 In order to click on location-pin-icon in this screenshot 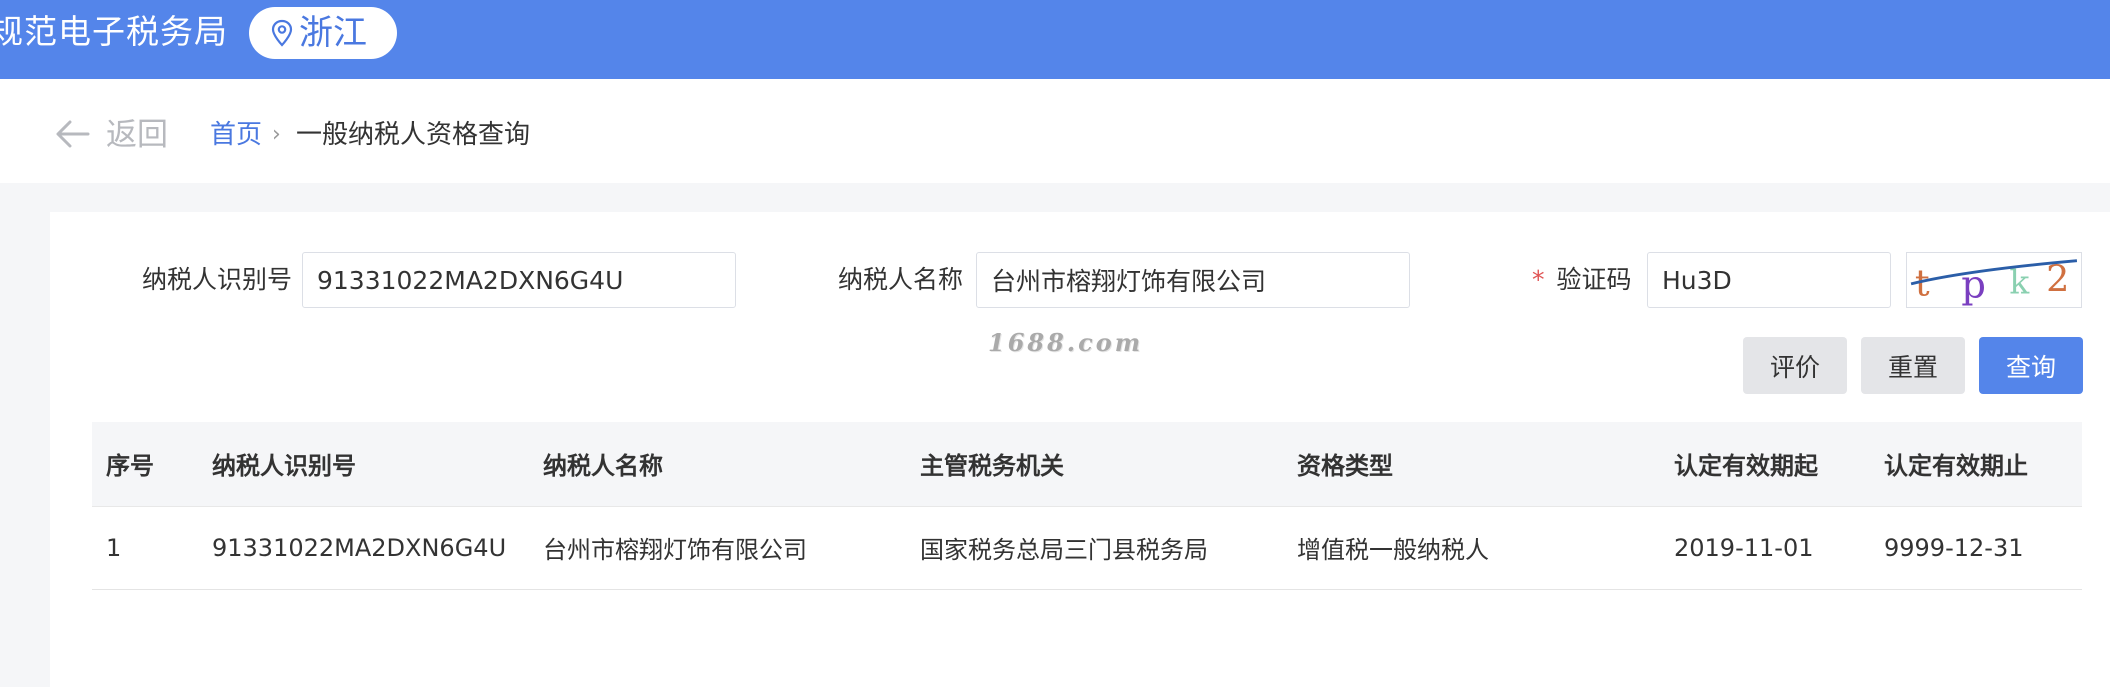, I will do `click(282, 33)`.